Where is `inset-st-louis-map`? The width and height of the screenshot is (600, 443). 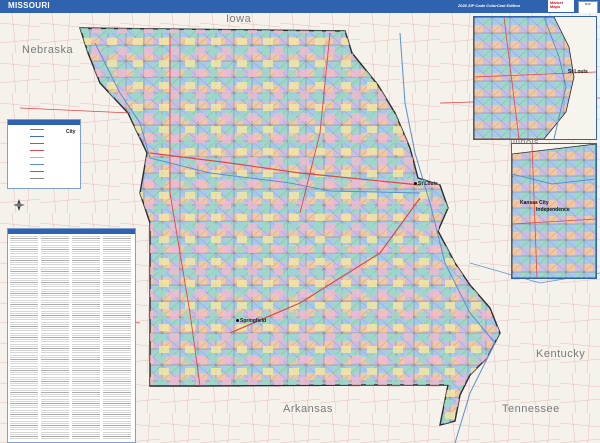 inset-st-louis-map is located at coordinates (535, 78).